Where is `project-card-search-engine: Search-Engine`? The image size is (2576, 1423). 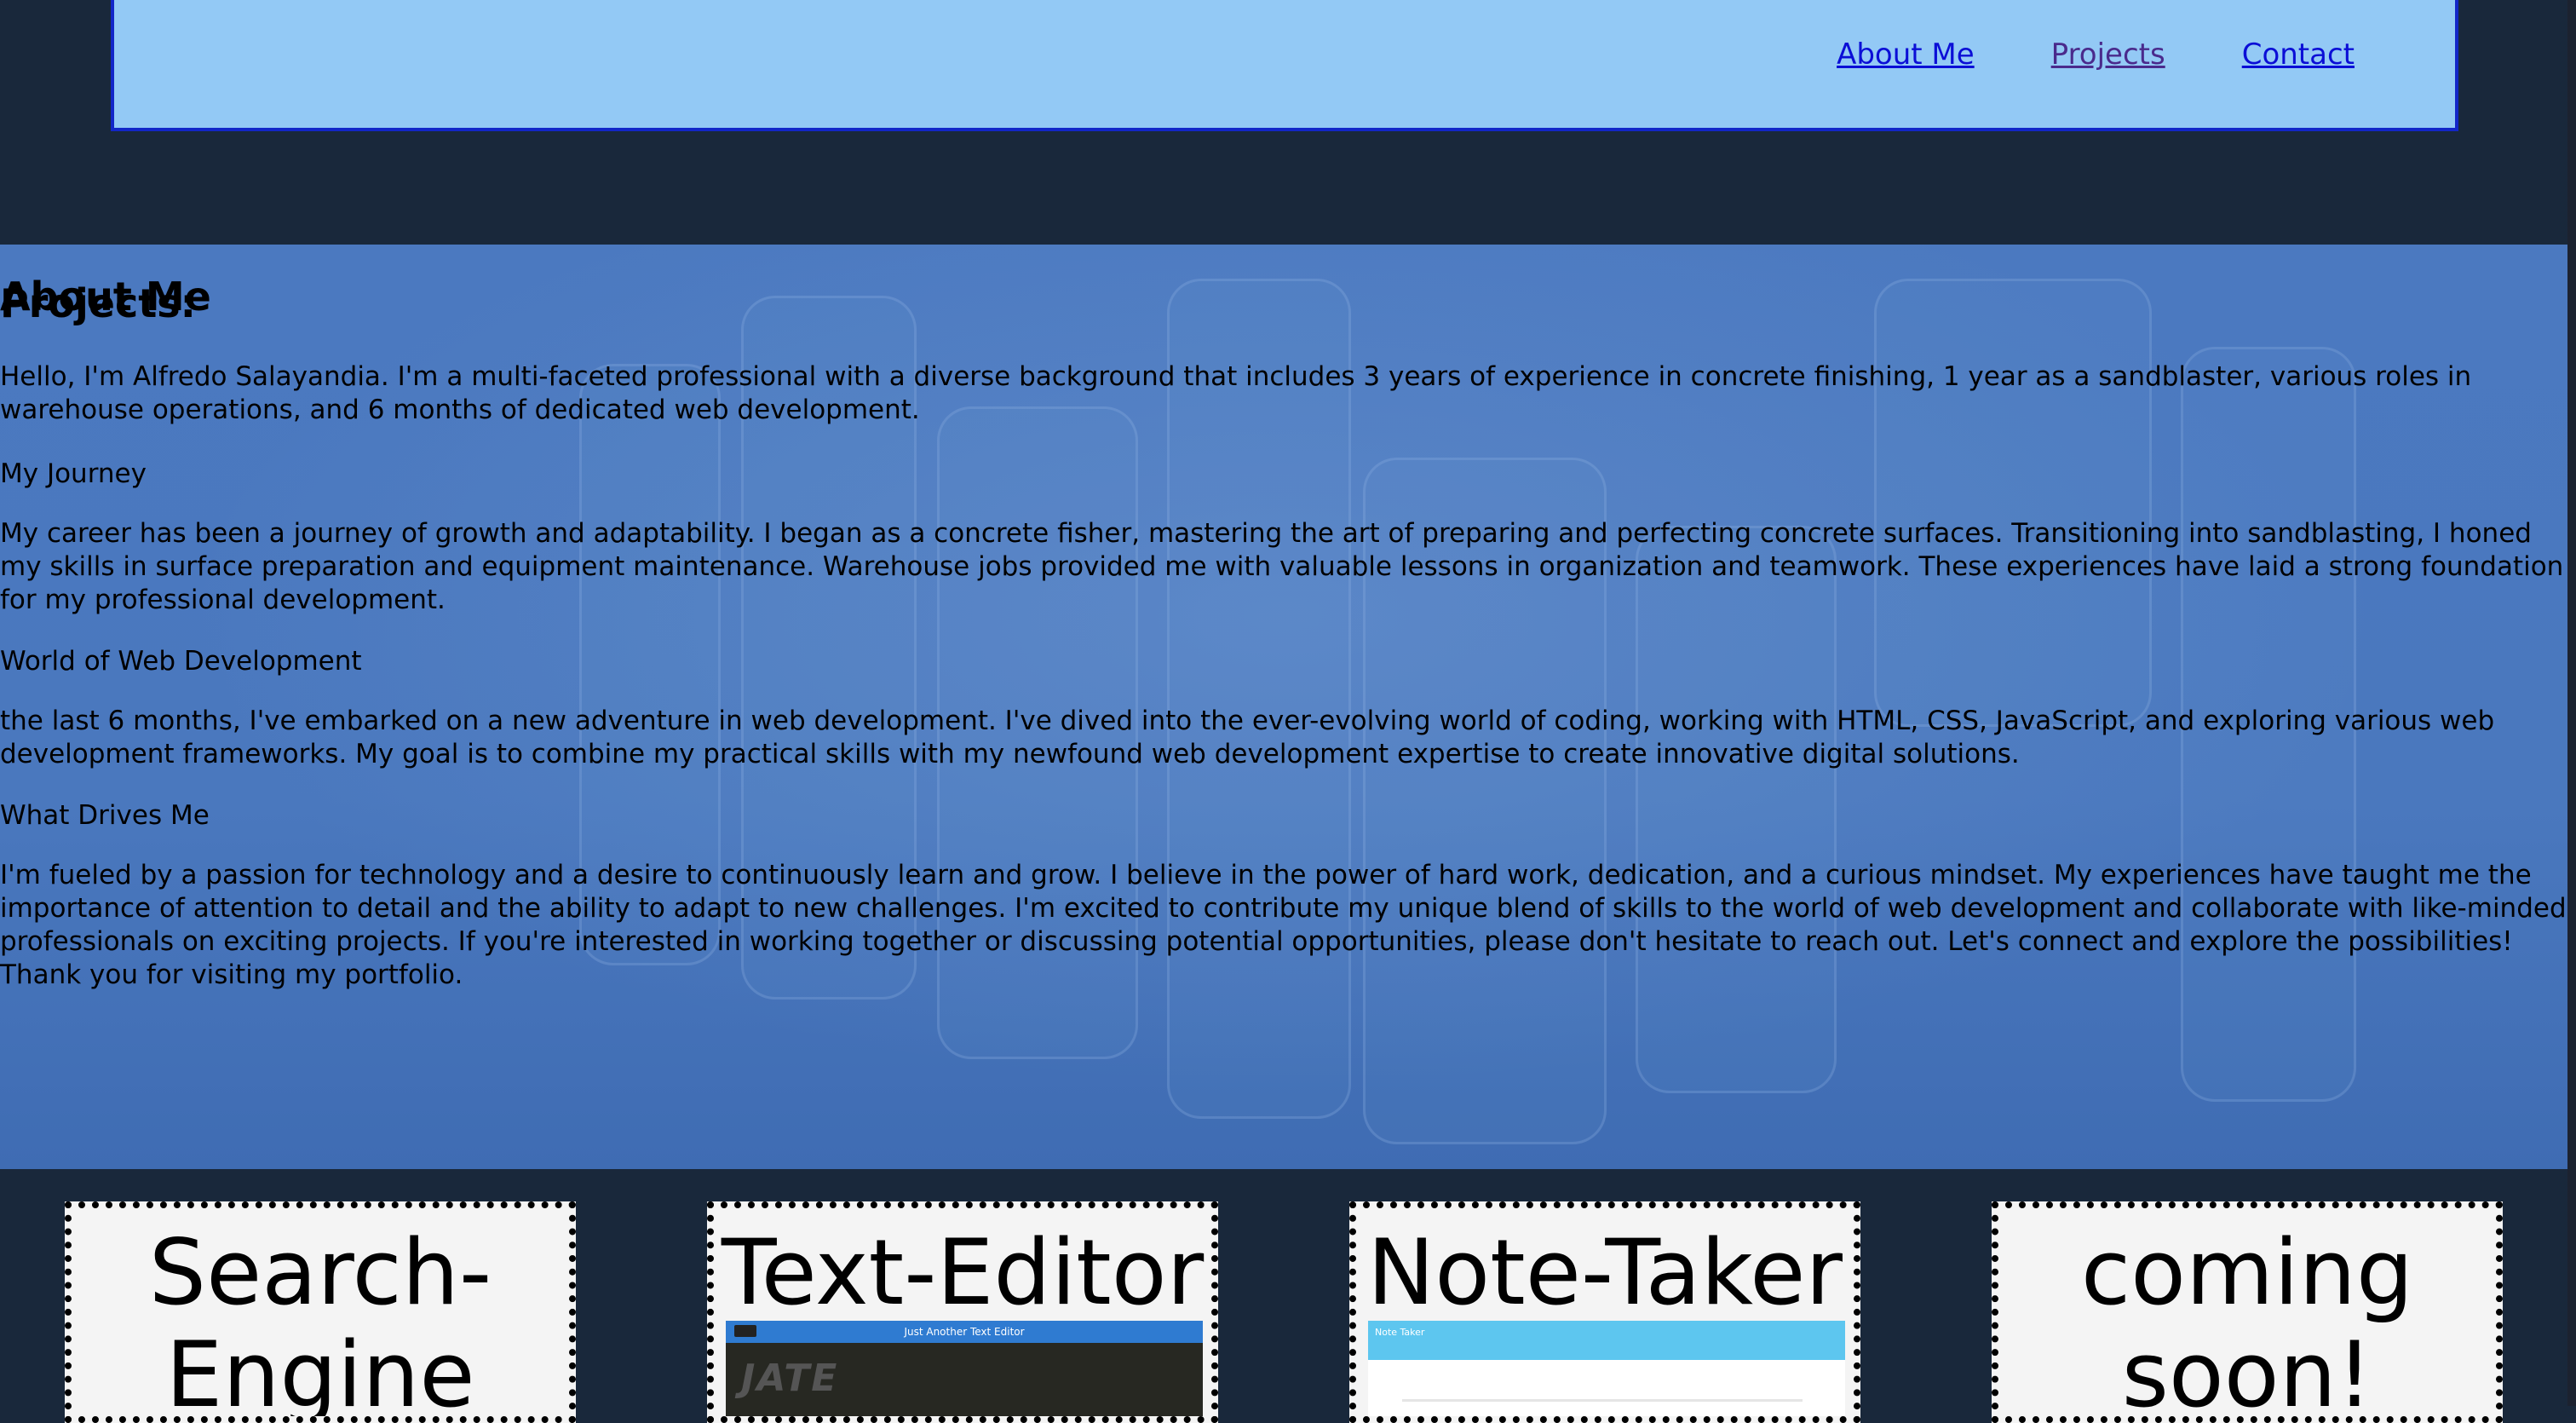 project-card-search-engine: Search-Engine is located at coordinates (320, 1312).